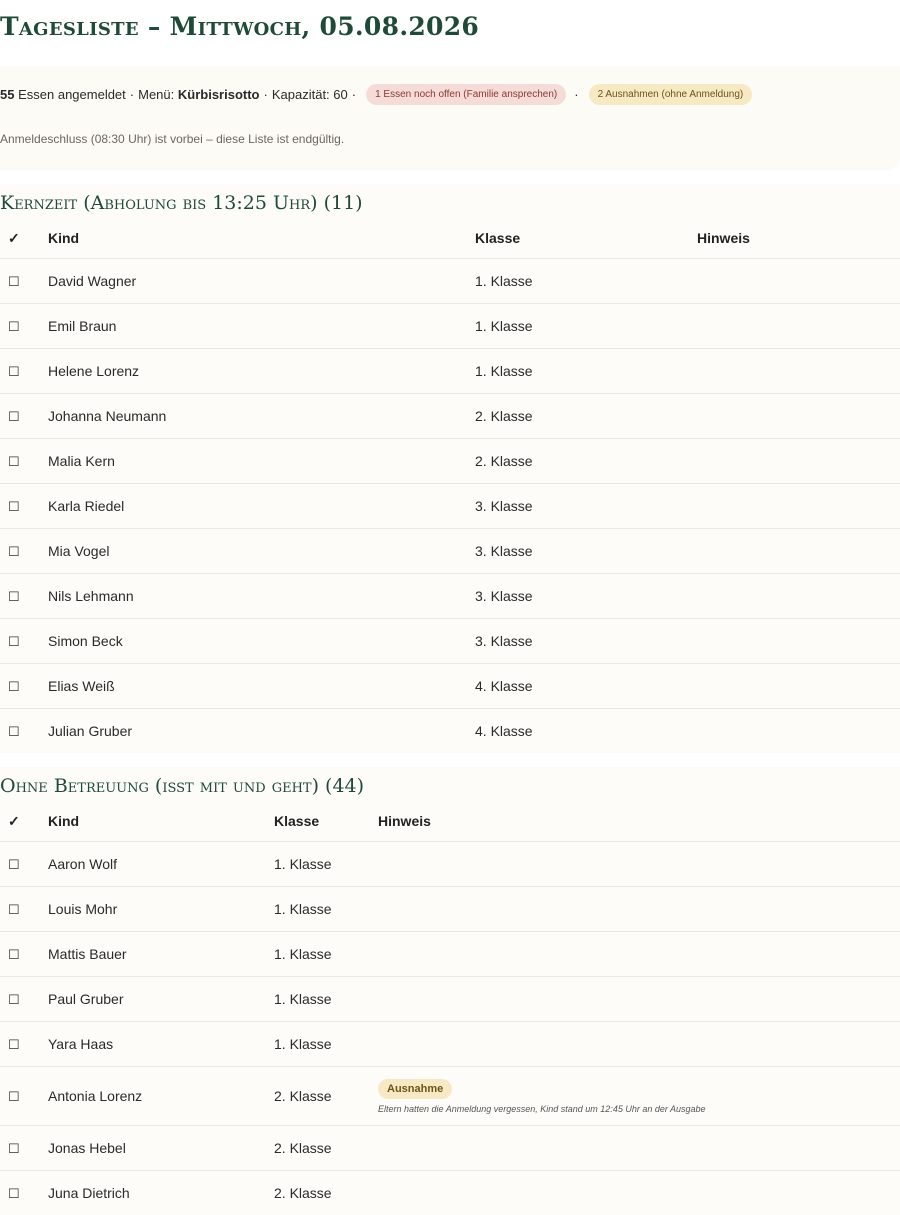  I want to click on open-meals-badge: 1 Essen noch offen (Familie ansprechen), so click(466, 94).